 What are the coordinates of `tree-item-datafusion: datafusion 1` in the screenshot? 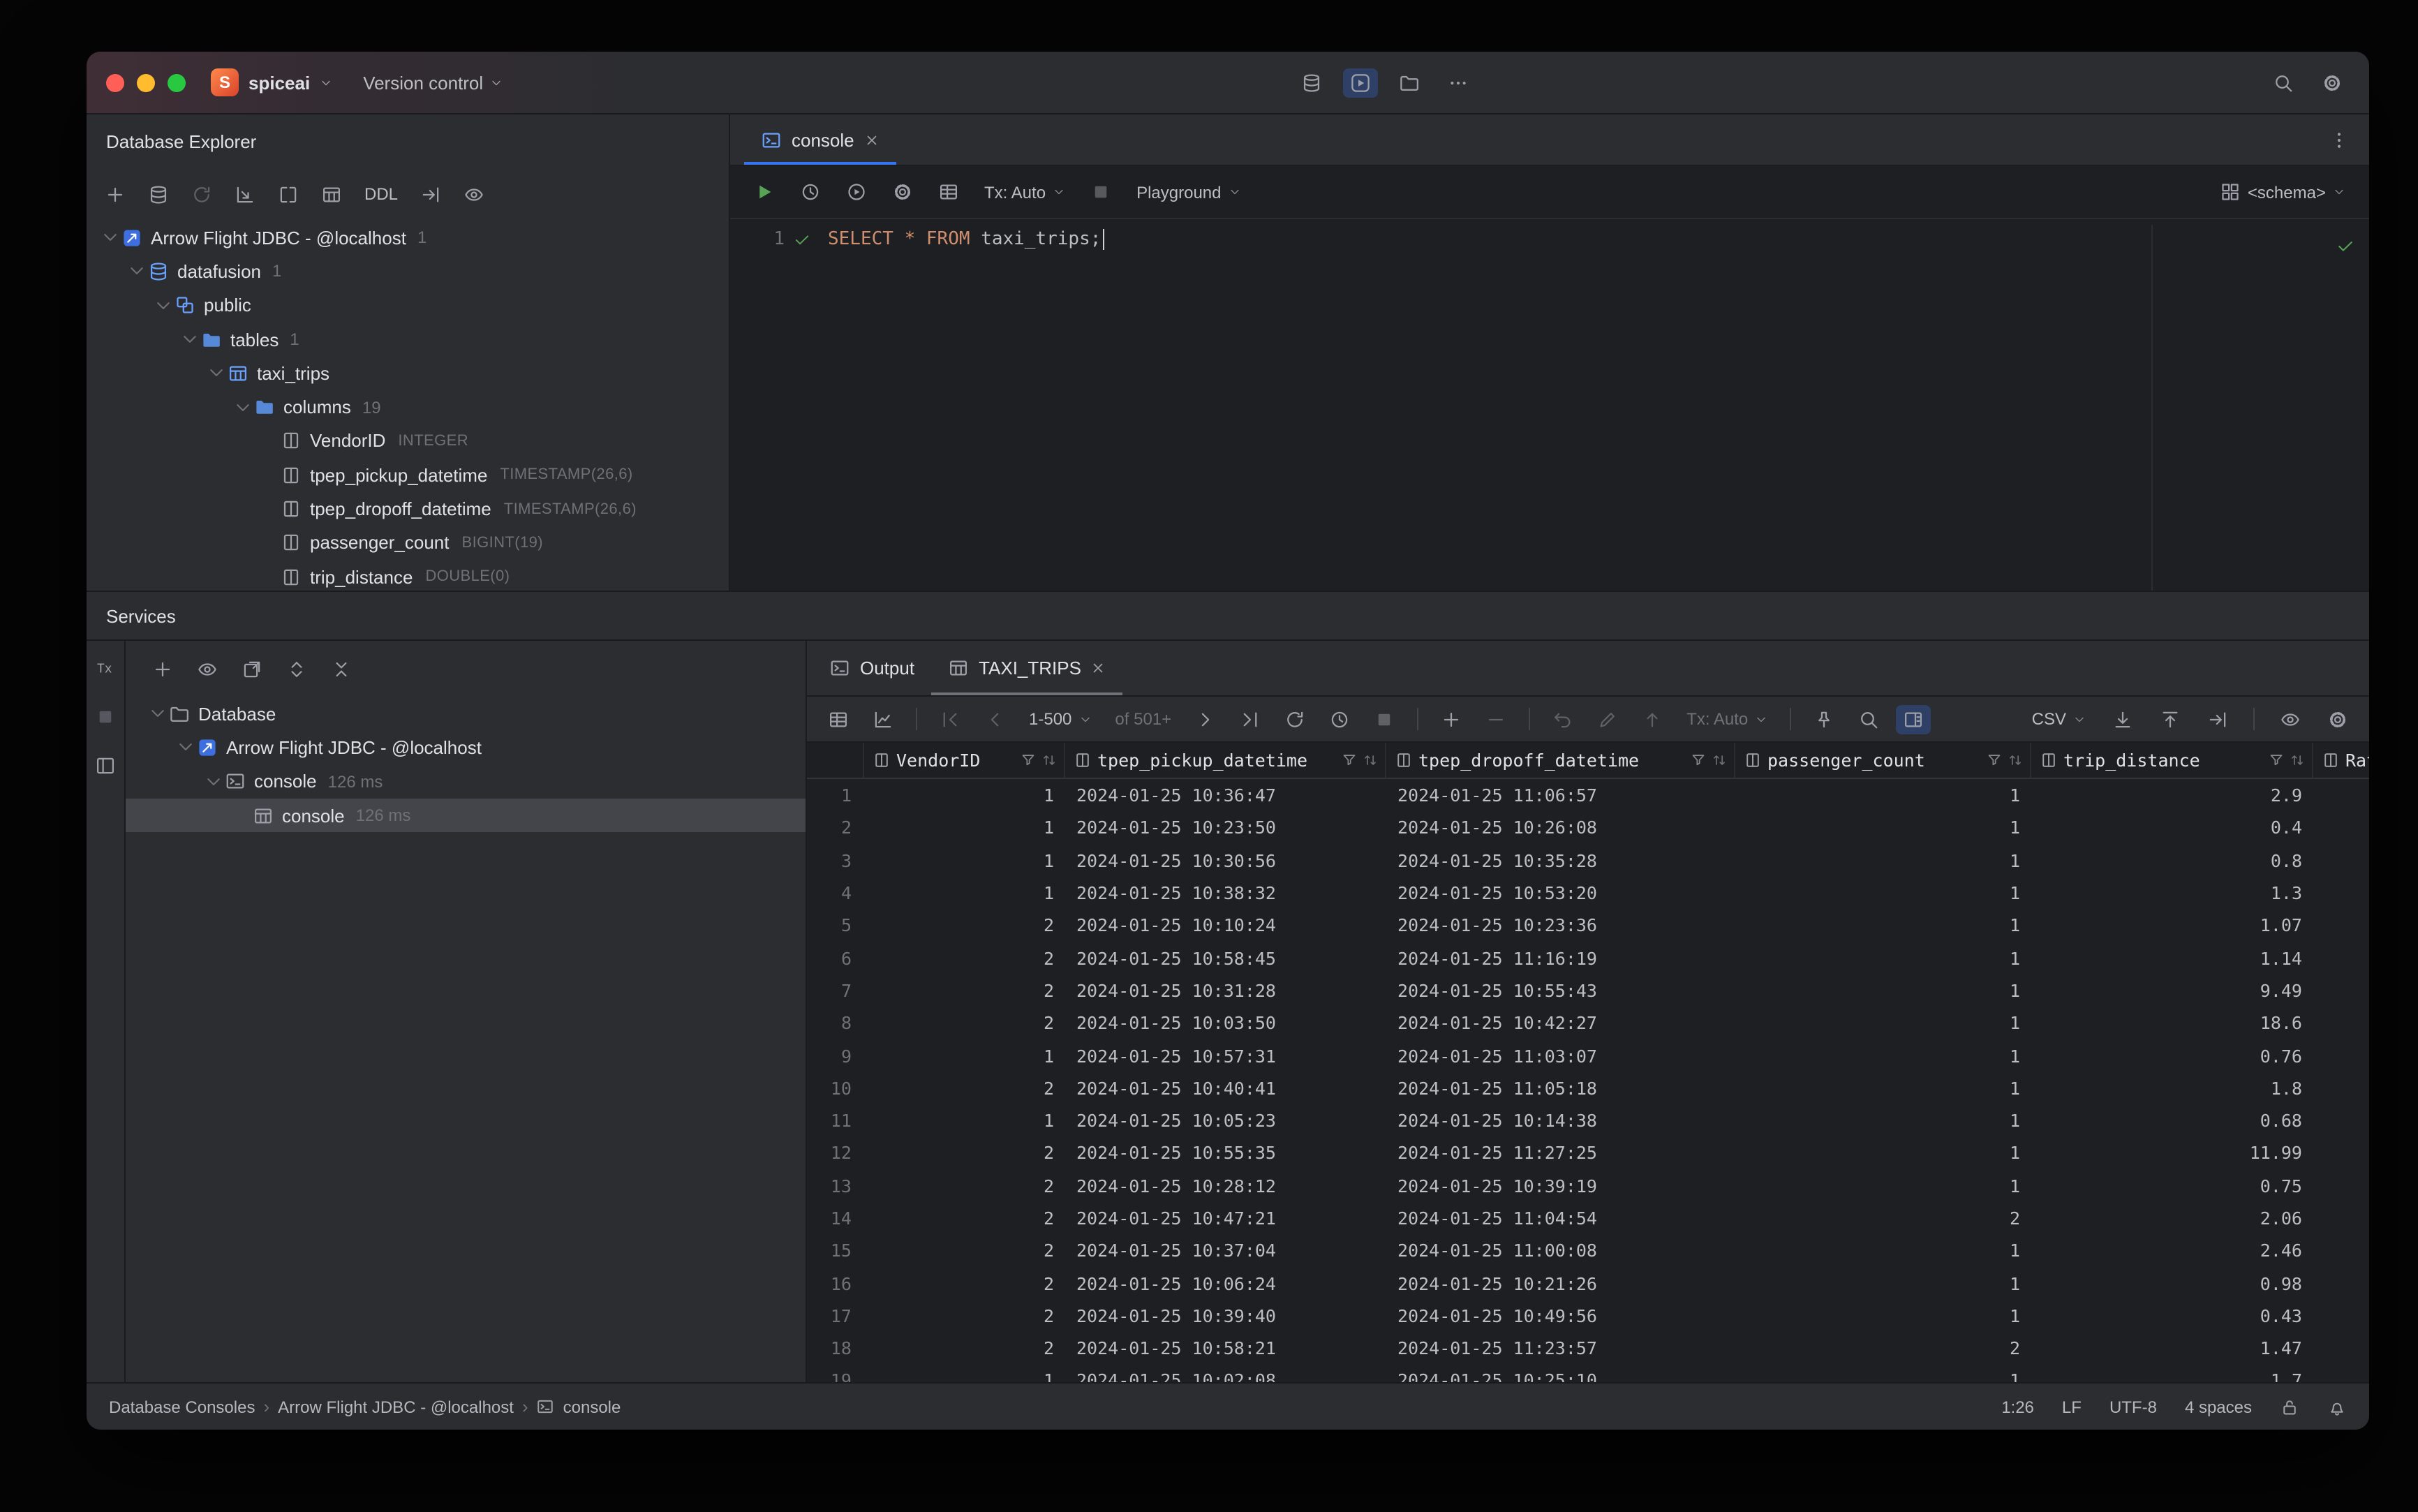 It's located at (408, 272).